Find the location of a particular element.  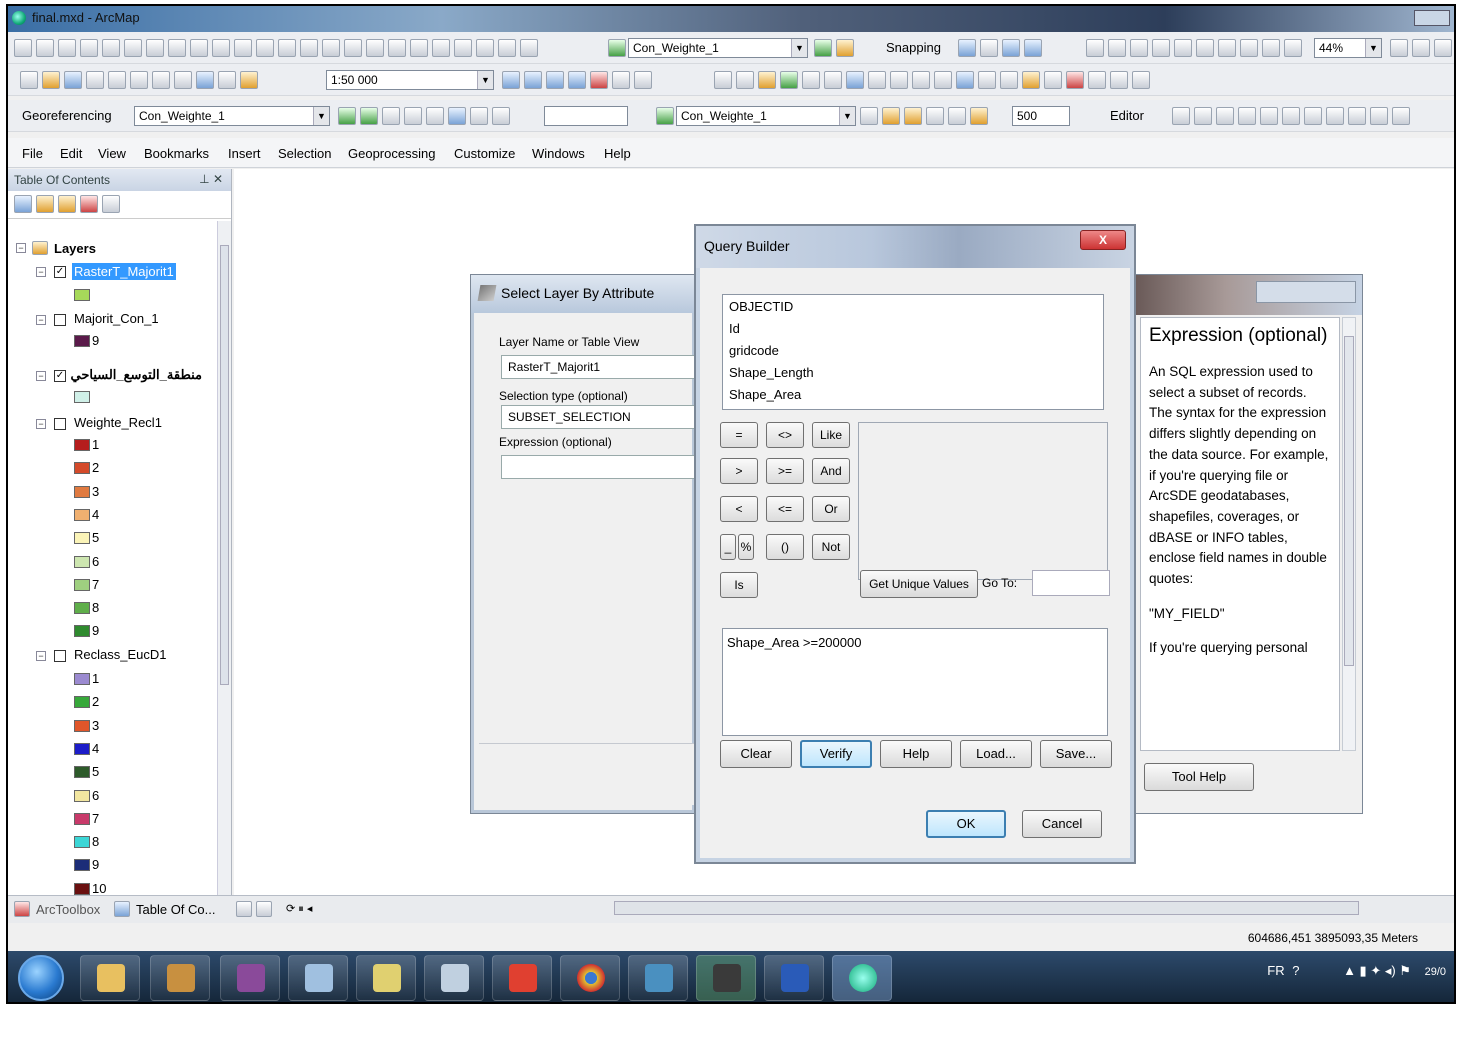

undo-icon is located at coordinates (205, 80).